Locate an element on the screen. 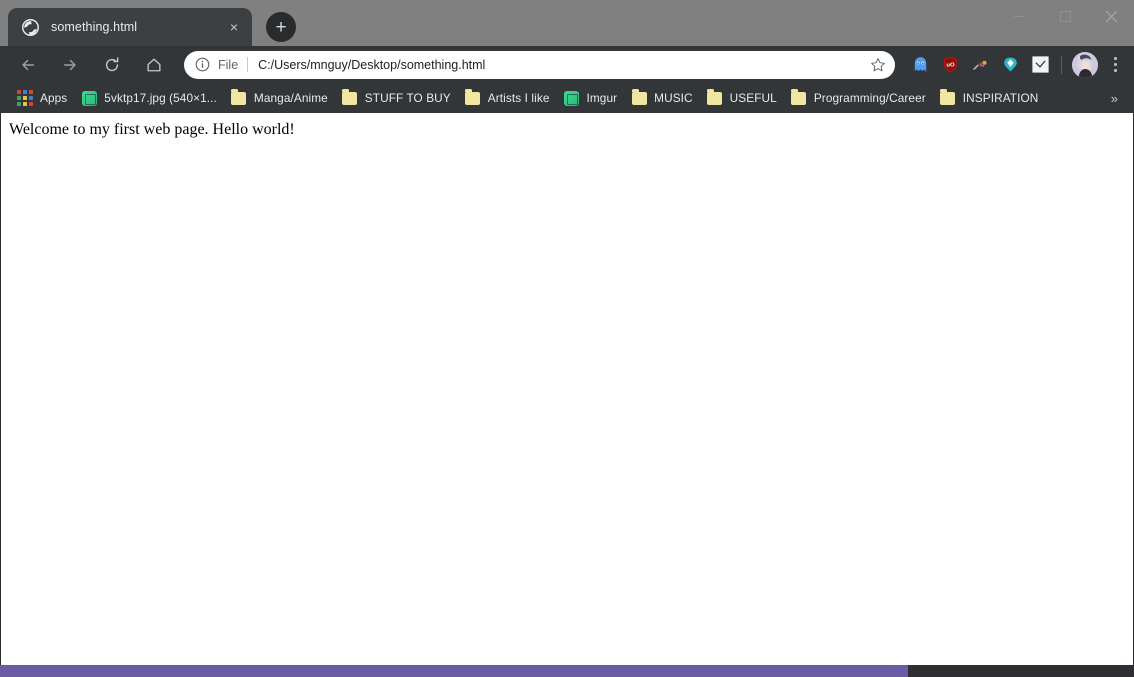 This screenshot has height=677, width=1134. bookmark-item-imgur: Imgur is located at coordinates (591, 98).